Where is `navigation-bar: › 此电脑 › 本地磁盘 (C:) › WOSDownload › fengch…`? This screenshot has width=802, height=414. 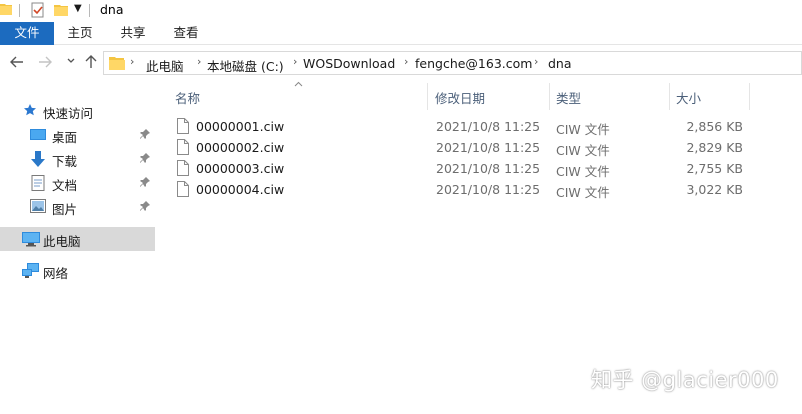
navigation-bar: › 此电脑 › 本地磁盘 (C:) › WOSDownload › fengch… is located at coordinates (401, 64).